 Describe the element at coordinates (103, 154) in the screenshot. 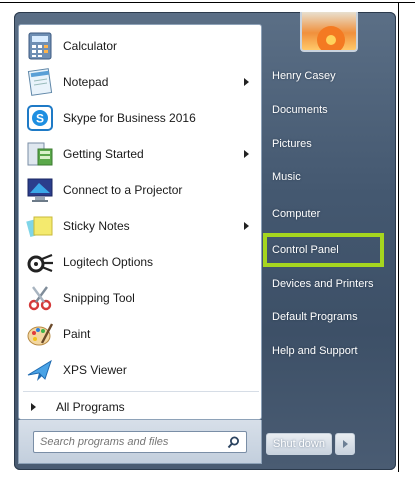

I see `program-label: Getting Started` at that location.